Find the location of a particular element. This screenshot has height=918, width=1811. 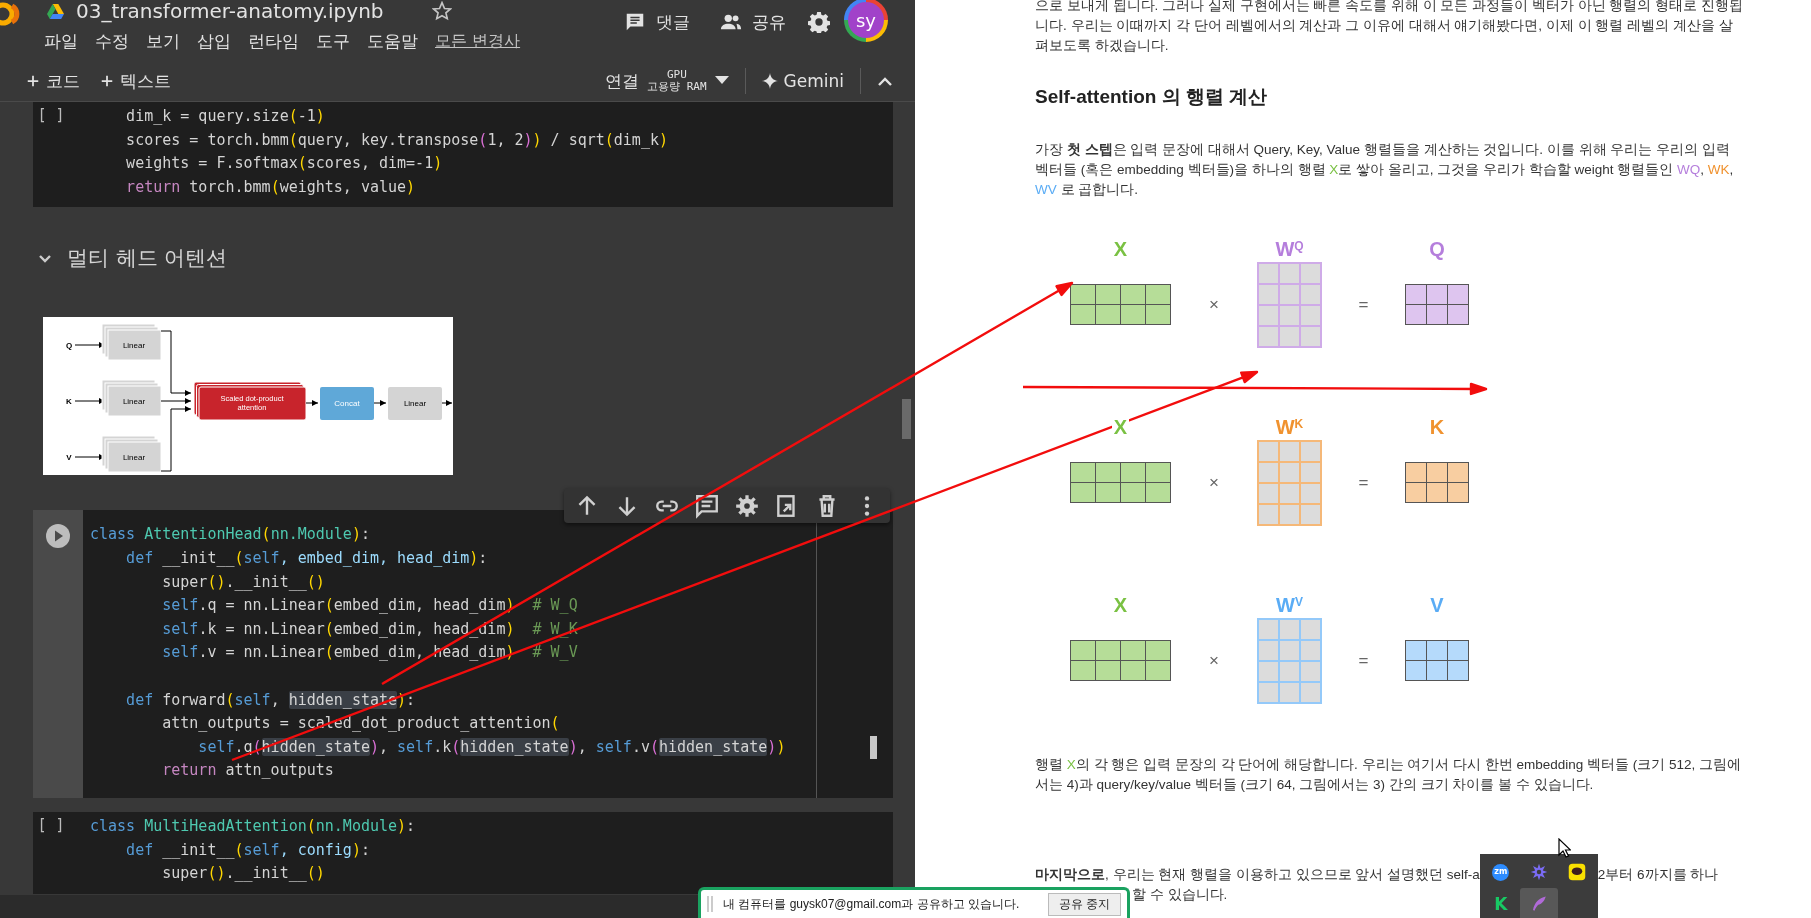

connect-label: 연결 is located at coordinates (622, 81).